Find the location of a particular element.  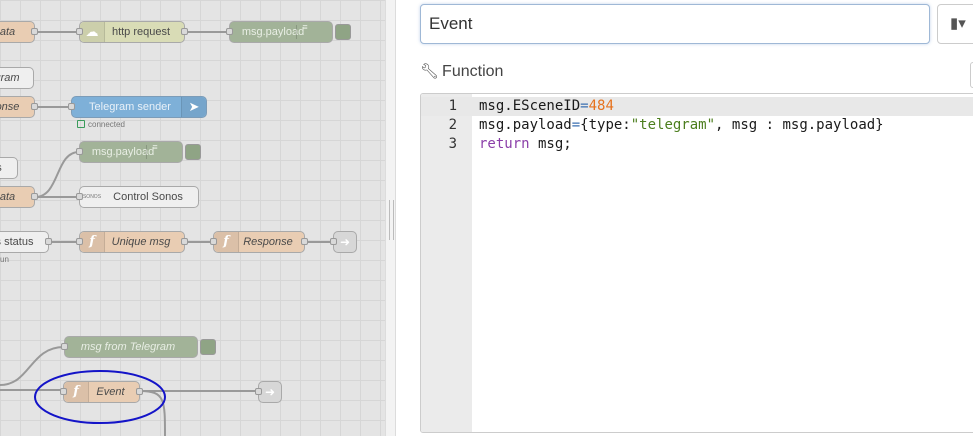

node-s: s is located at coordinates (9, 168).